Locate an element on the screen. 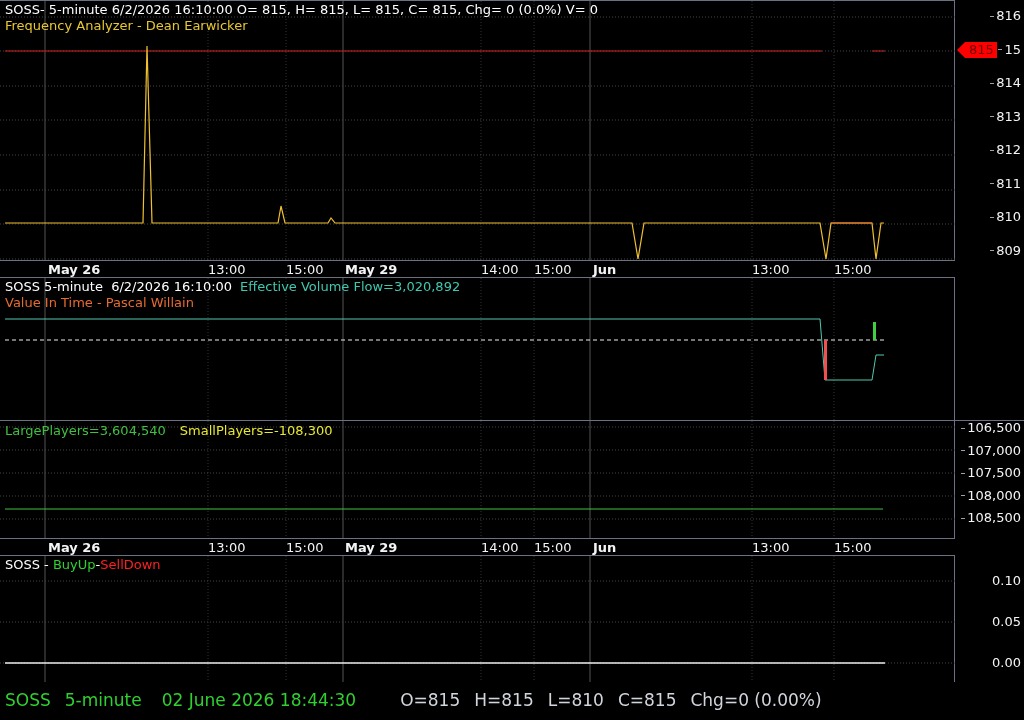 This screenshot has width=1024, height=720. indicator-title: SellDown is located at coordinates (130, 564).